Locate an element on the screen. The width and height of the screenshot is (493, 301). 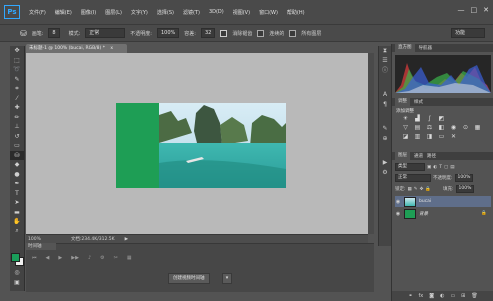
tab-histogram: 直方图 is located at coordinates (405, 48).